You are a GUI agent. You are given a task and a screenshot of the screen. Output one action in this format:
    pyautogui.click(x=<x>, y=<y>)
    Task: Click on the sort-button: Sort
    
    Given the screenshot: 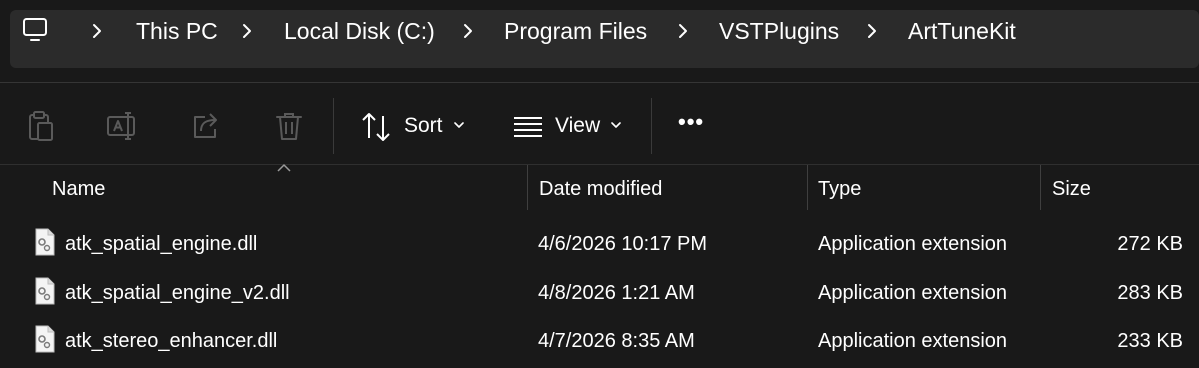 What is the action you would take?
    pyautogui.click(x=423, y=126)
    